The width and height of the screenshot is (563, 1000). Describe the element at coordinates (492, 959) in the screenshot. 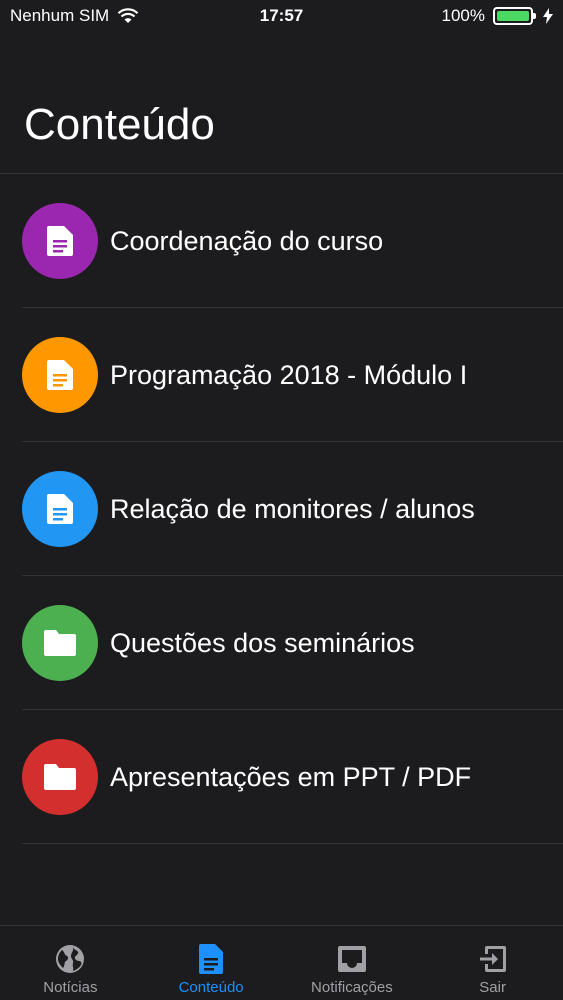

I see `exit-icon` at that location.